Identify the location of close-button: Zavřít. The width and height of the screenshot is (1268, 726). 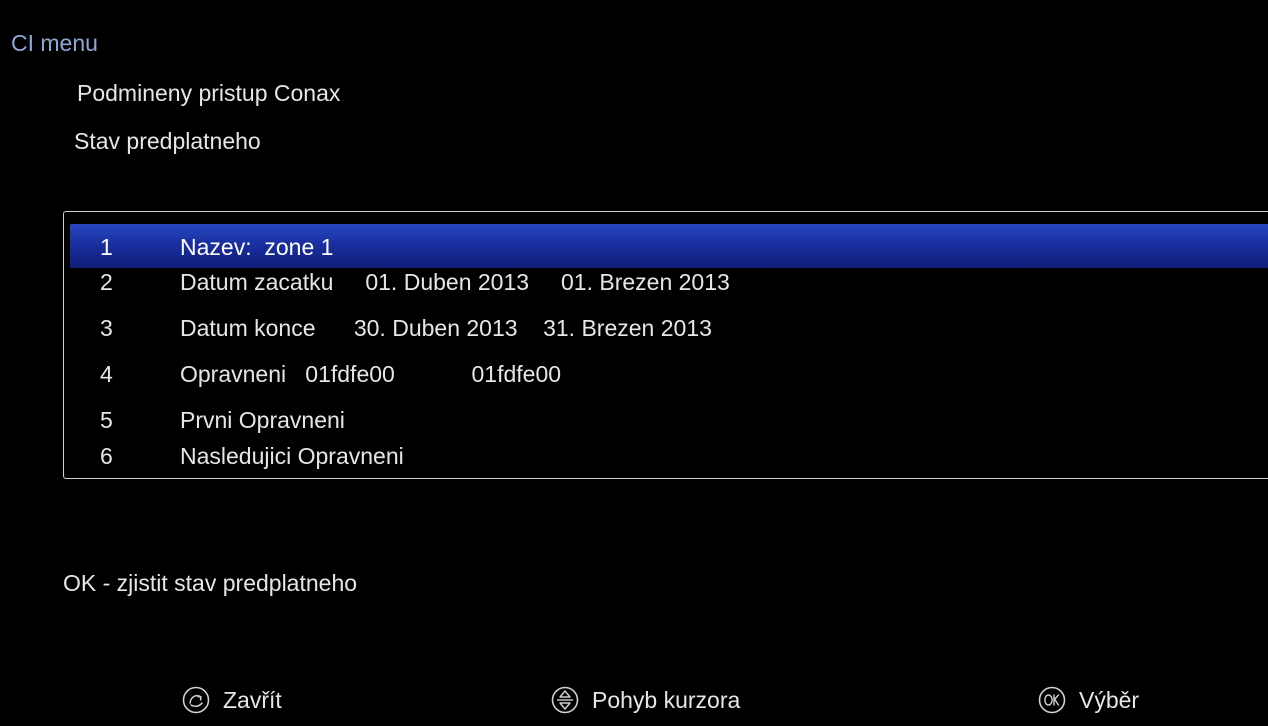
(232, 700).